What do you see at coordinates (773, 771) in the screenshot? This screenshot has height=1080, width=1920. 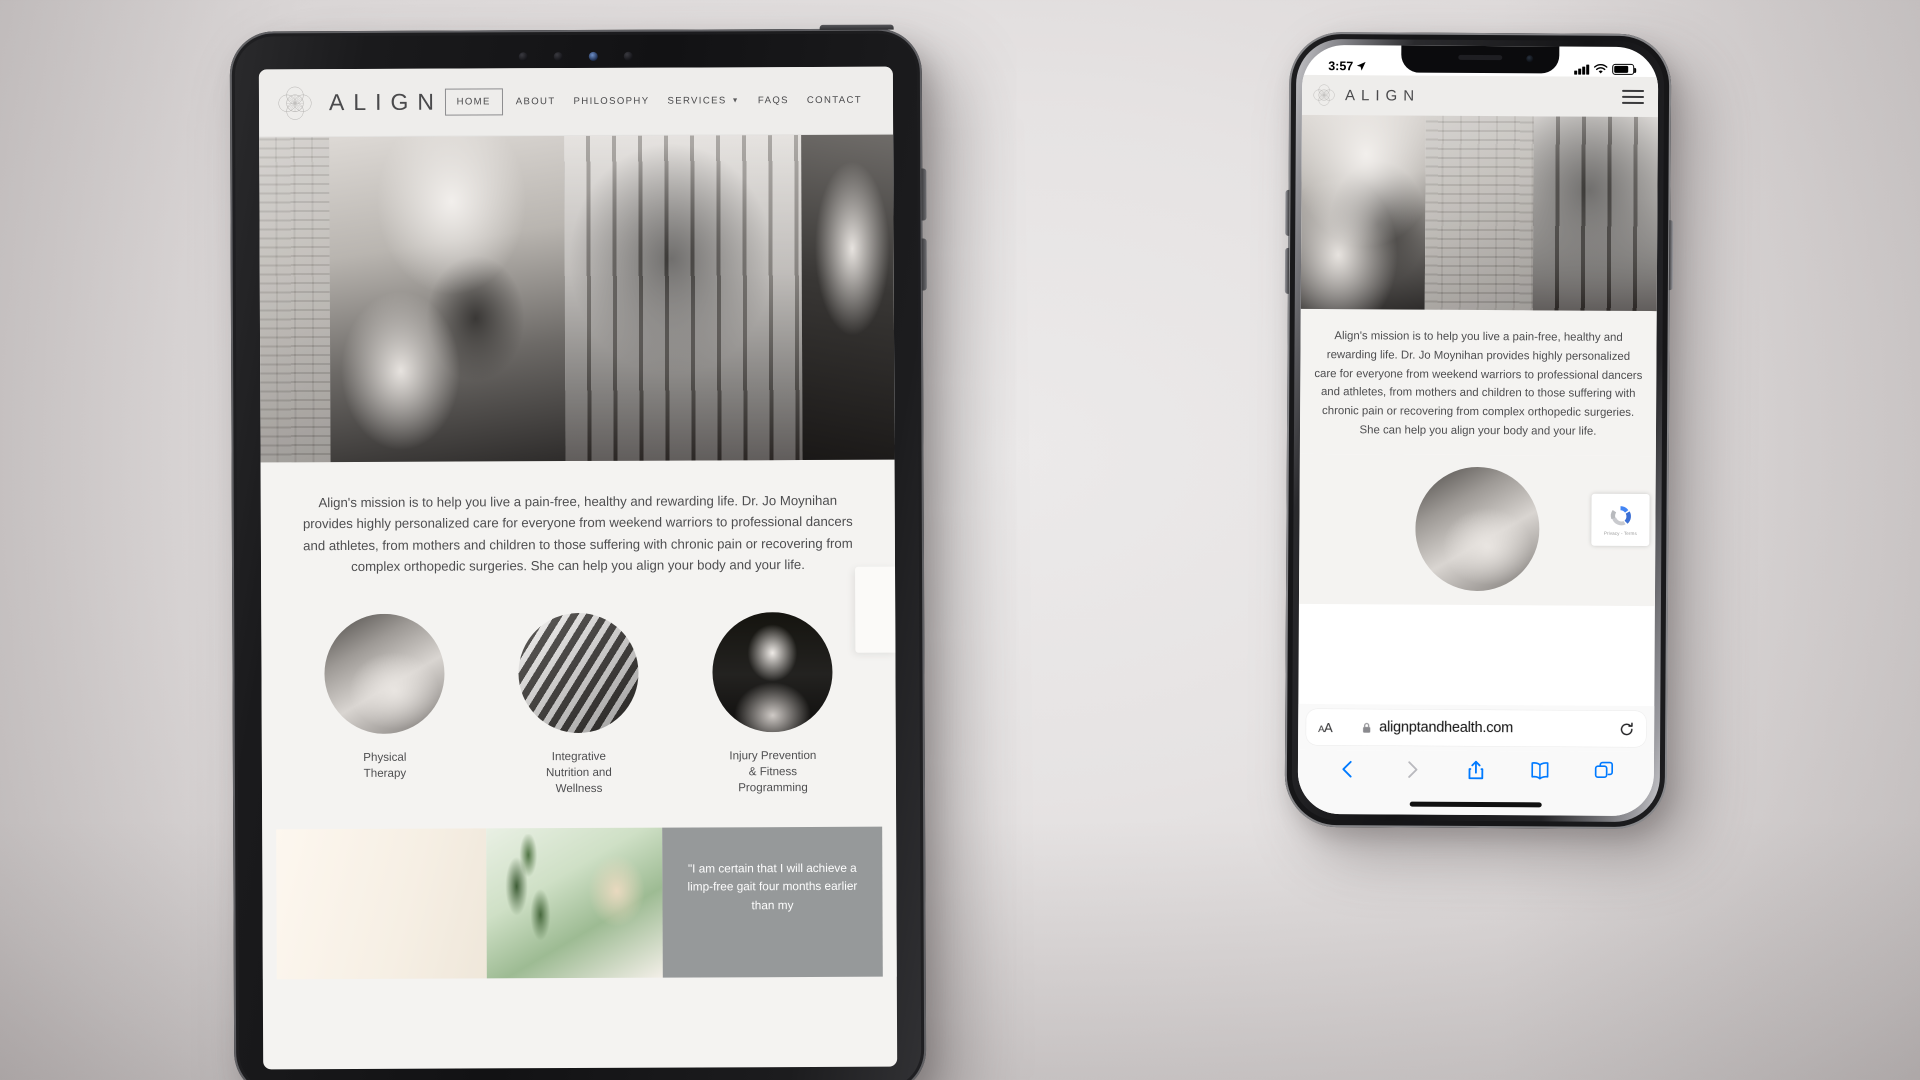 I see `service-label-fitness: Injury Prevention & Fitness Programming` at bounding box center [773, 771].